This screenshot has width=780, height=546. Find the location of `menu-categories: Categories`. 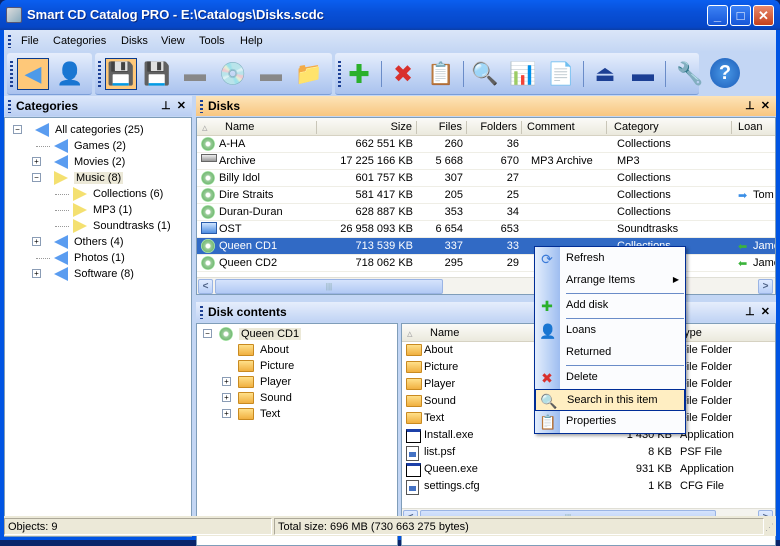

menu-categories: Categories is located at coordinates (79, 41).